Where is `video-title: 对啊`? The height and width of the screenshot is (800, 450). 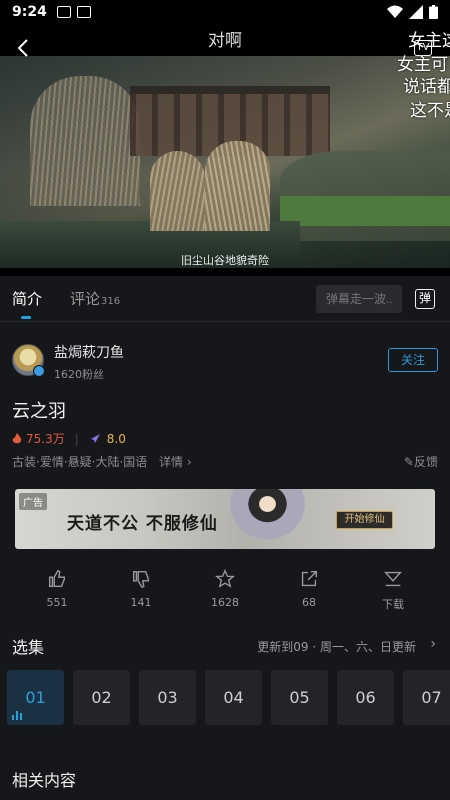
video-title: 对啊 is located at coordinates (225, 41).